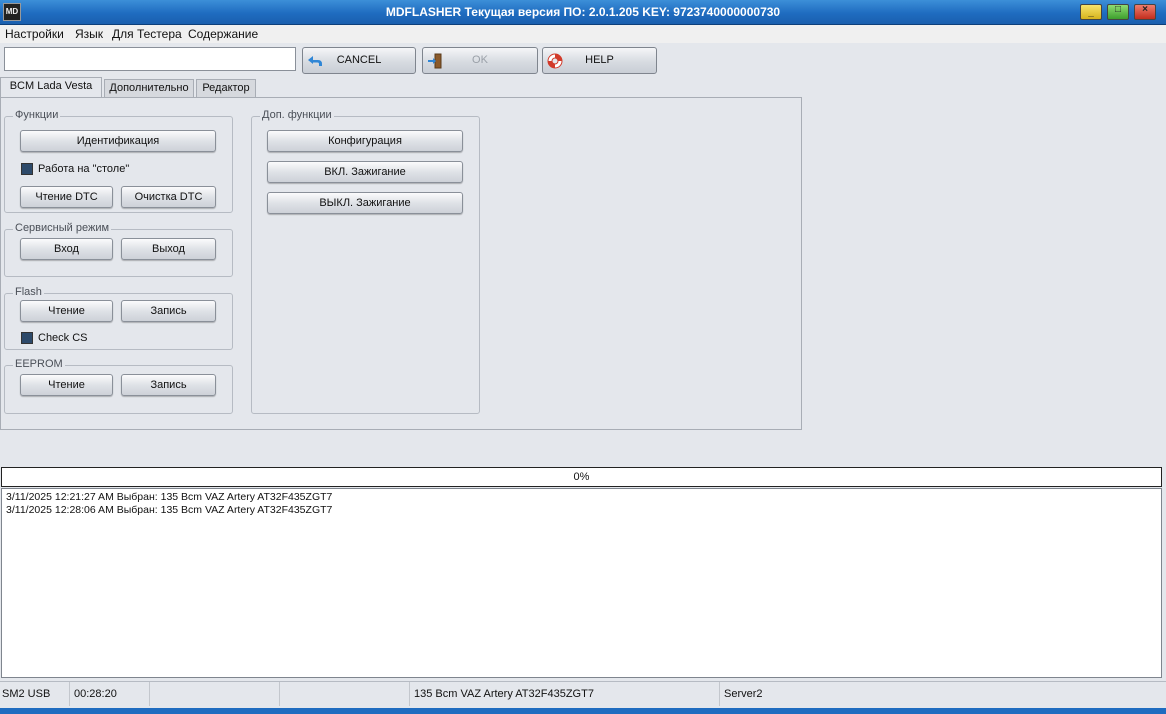  Describe the element at coordinates (28, 292) in the screenshot. I see `flash-group-title: Flash` at that location.